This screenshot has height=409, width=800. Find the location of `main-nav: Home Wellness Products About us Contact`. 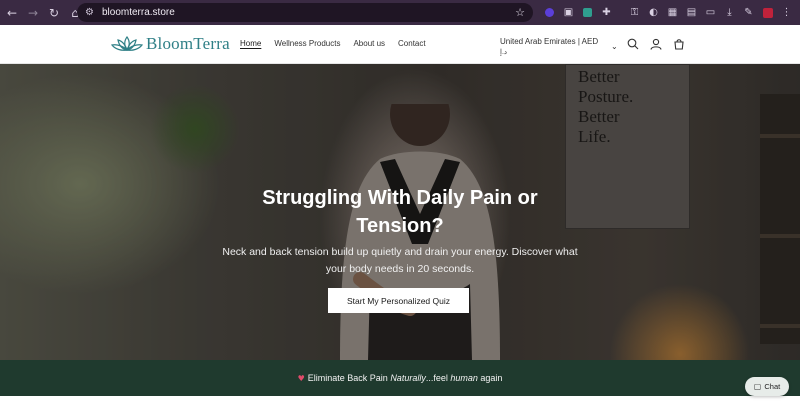

main-nav: Home Wellness Products About us Contact is located at coordinates (339, 43).